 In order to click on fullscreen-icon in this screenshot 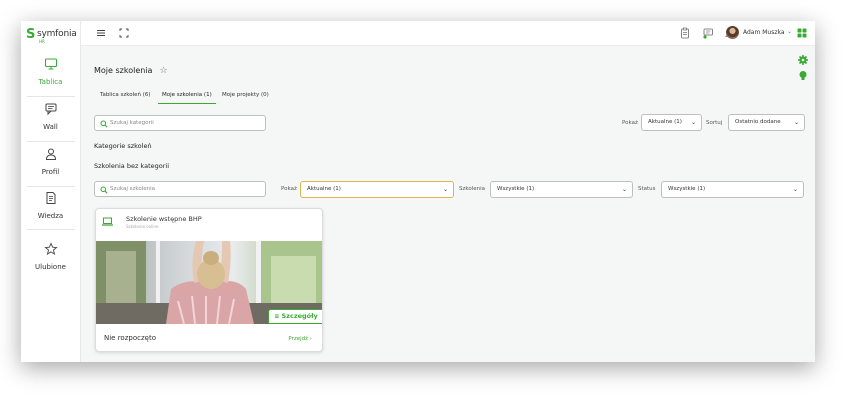, I will do `click(124, 33)`.